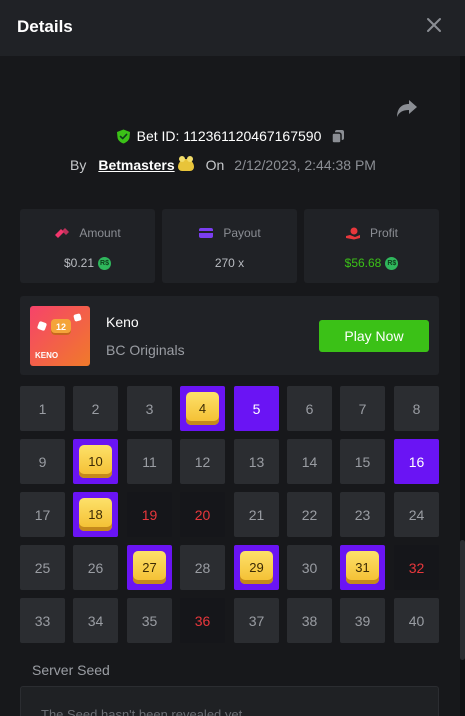 The width and height of the screenshot is (465, 716). I want to click on by-label: By, so click(78, 165).